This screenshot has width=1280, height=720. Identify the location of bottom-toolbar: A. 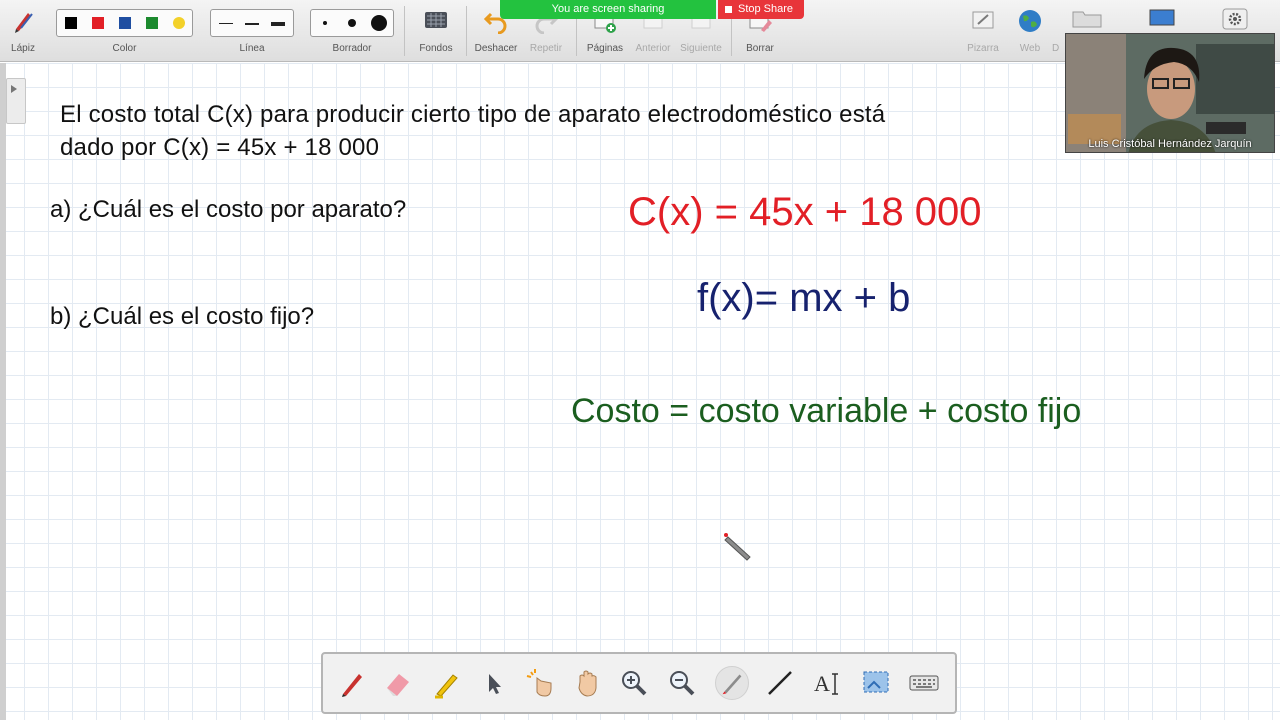
(639, 683).